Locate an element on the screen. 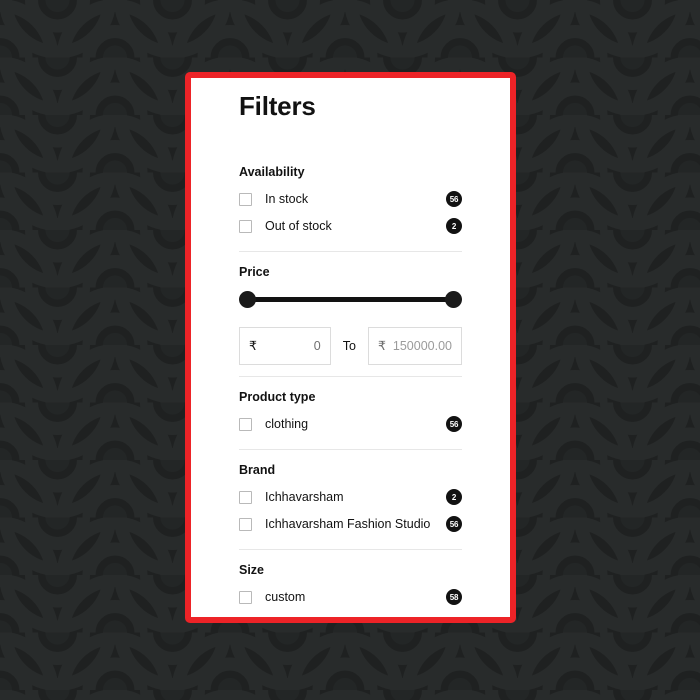  filter-option-label: clothing is located at coordinates (287, 424).